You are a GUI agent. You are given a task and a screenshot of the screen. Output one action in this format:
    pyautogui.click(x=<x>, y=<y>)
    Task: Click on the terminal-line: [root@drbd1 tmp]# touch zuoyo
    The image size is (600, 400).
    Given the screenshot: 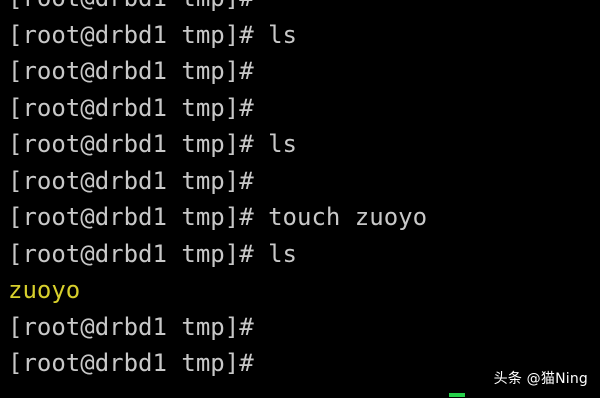 What is the action you would take?
    pyautogui.click(x=304, y=217)
    